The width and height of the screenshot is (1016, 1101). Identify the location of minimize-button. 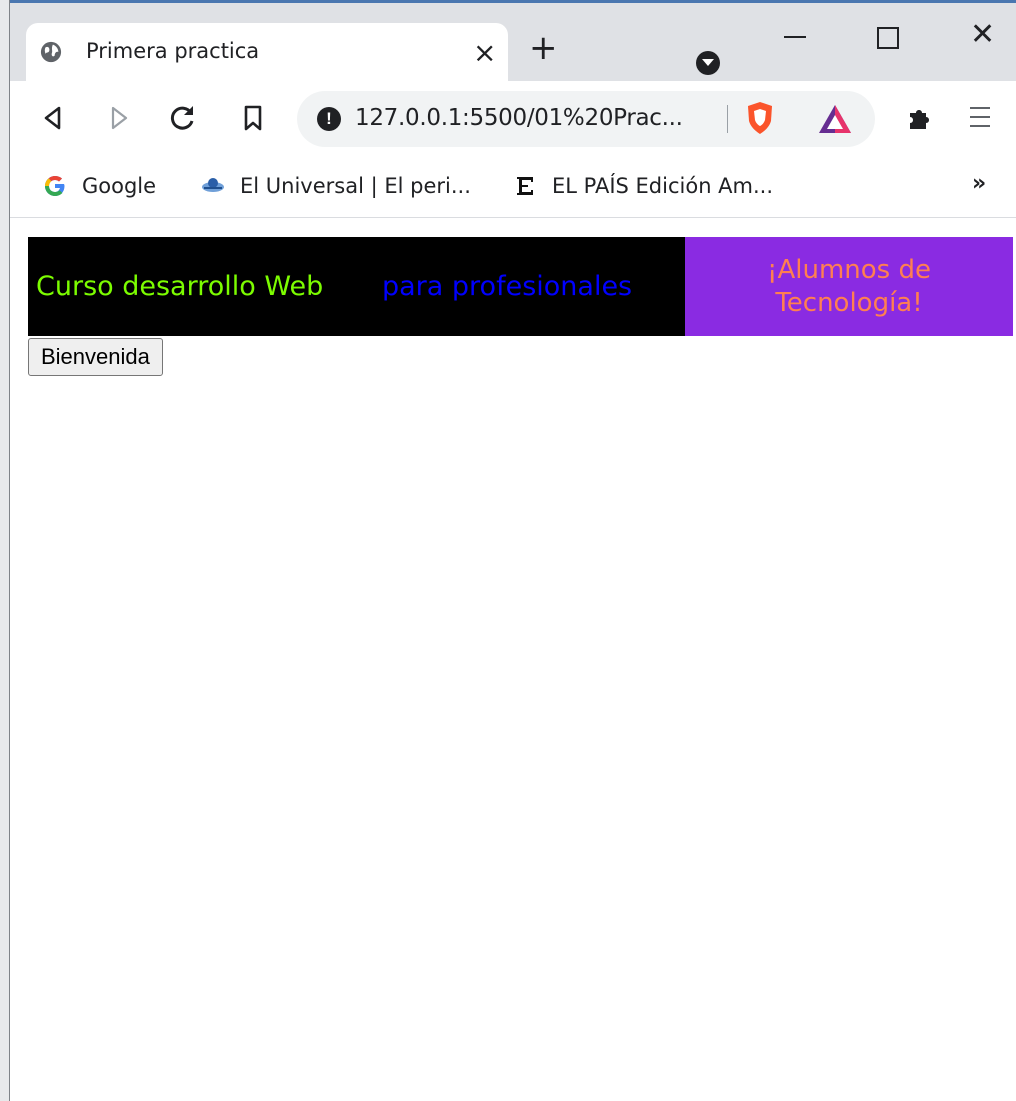
(795, 37).